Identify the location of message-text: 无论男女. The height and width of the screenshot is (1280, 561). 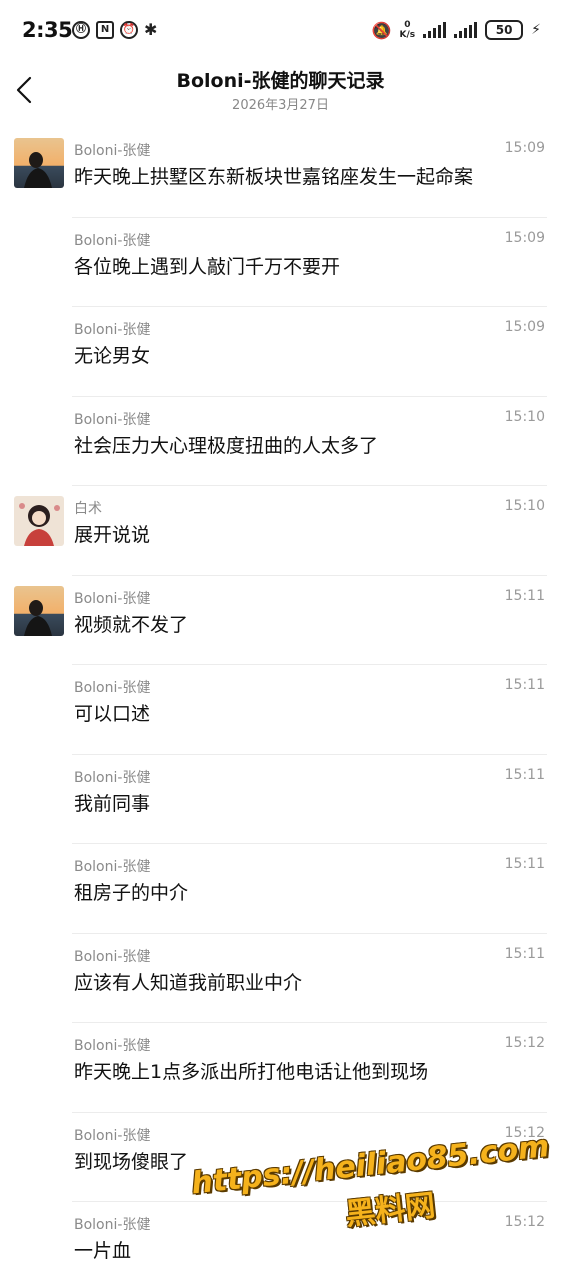
(112, 356).